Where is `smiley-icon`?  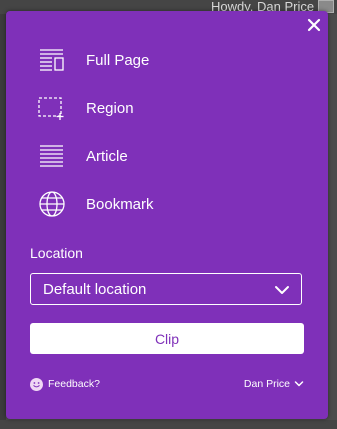
smiley-icon is located at coordinates (36, 384).